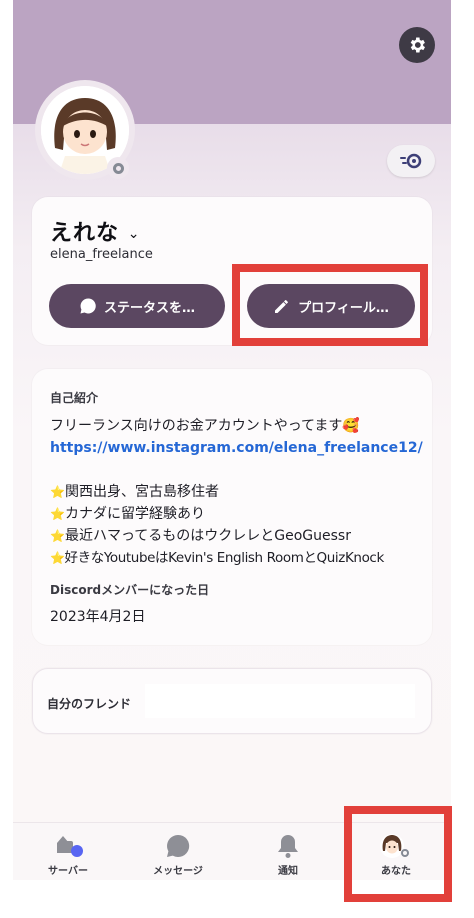 The height and width of the screenshot is (918, 474). What do you see at coordinates (207, 536) in the screenshot?
I see `bio-item-text: 最近ハマってるものはウクレレとGeoGuessr` at bounding box center [207, 536].